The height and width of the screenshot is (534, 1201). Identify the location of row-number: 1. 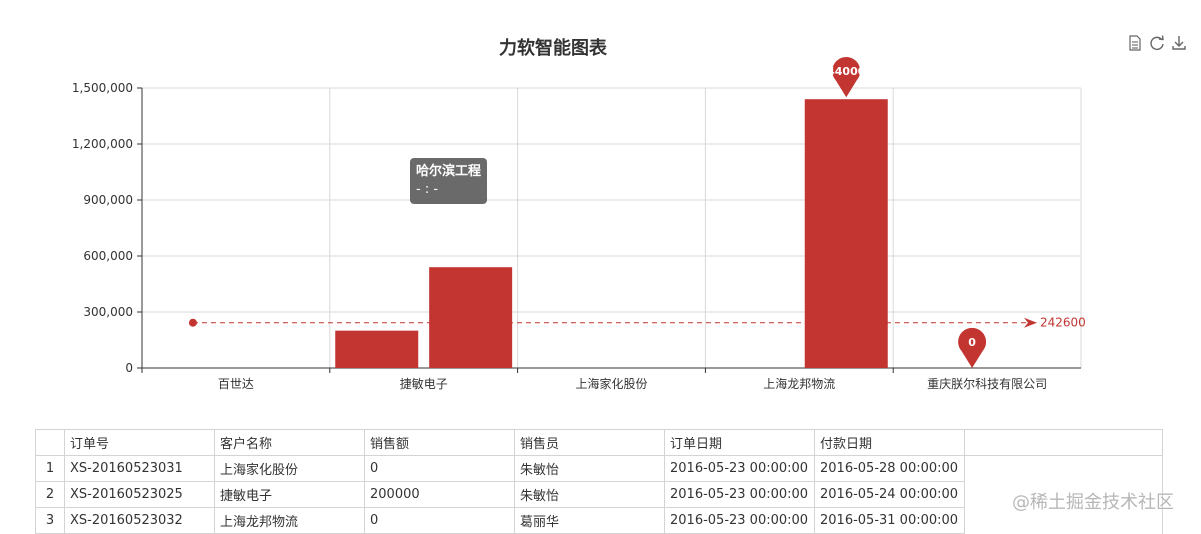
(50, 468).